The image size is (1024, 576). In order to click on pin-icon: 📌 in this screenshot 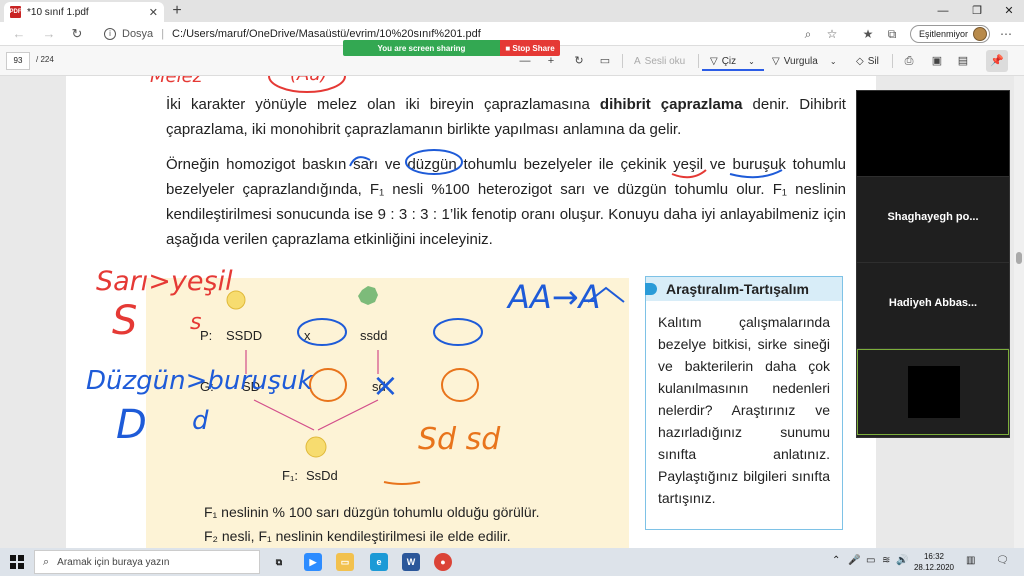, I will do `click(997, 61)`.